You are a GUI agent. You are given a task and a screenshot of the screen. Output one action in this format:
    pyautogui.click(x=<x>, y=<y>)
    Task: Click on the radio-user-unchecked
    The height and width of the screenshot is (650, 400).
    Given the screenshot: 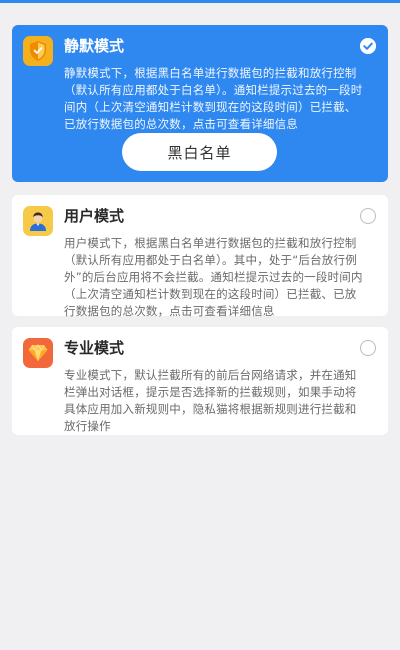 What is the action you would take?
    pyautogui.click(x=368, y=216)
    